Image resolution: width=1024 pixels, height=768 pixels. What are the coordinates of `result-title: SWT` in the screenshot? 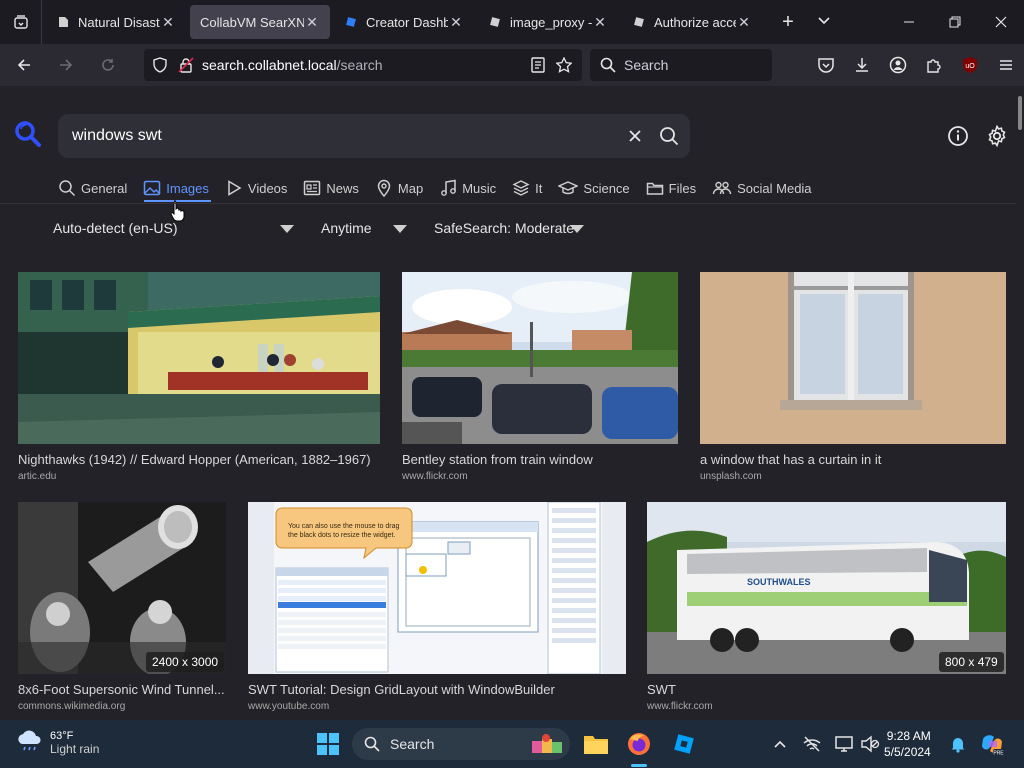 It's located at (826, 689).